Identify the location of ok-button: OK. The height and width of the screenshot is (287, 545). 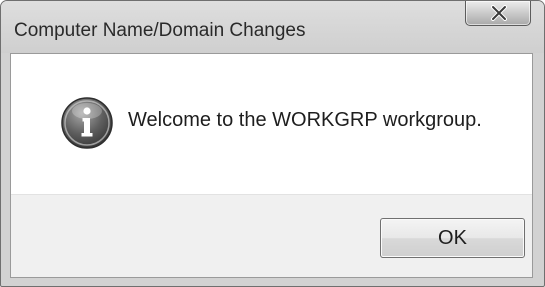
(452, 238).